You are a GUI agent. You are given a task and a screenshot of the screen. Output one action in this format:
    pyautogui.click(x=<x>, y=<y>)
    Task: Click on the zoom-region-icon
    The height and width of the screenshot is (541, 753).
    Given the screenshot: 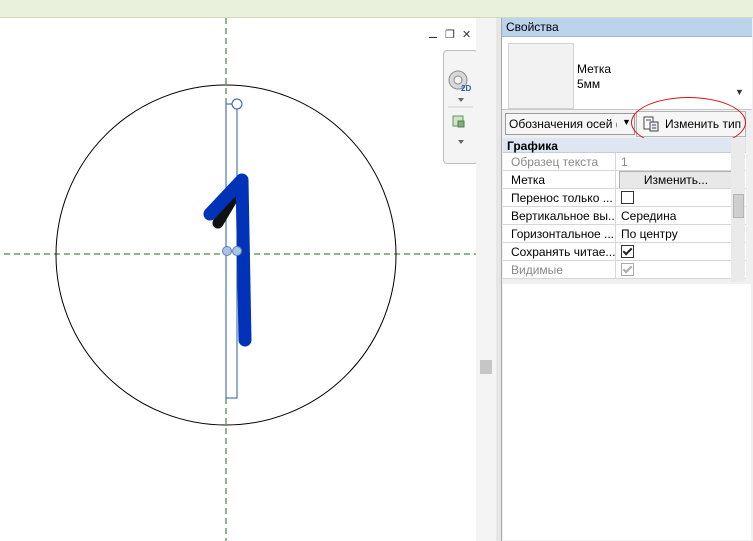 What is the action you would take?
    pyautogui.click(x=458, y=121)
    